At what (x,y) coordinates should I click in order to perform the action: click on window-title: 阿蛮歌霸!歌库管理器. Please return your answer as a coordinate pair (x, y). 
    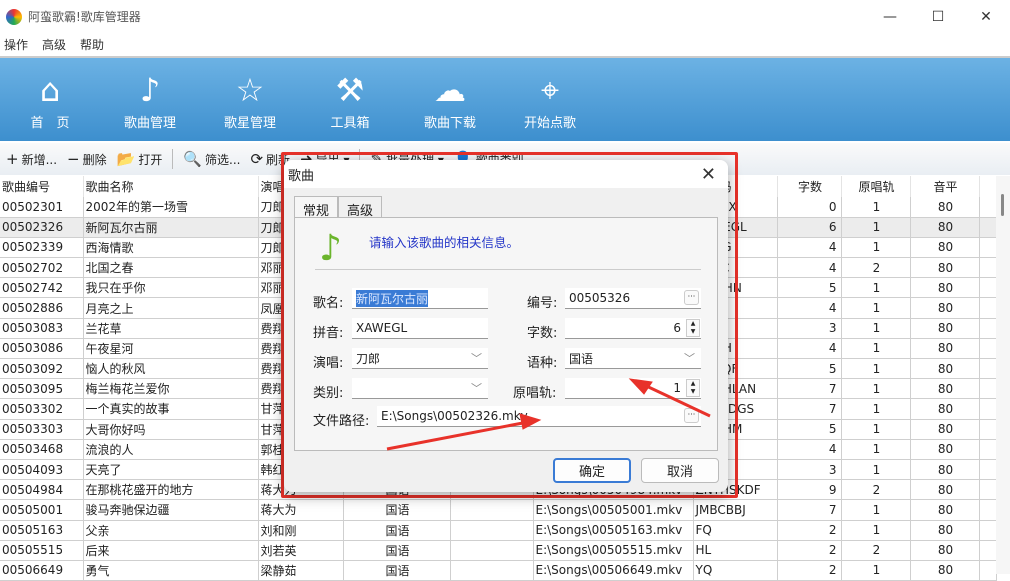
    Looking at the image, I should click on (84, 17).